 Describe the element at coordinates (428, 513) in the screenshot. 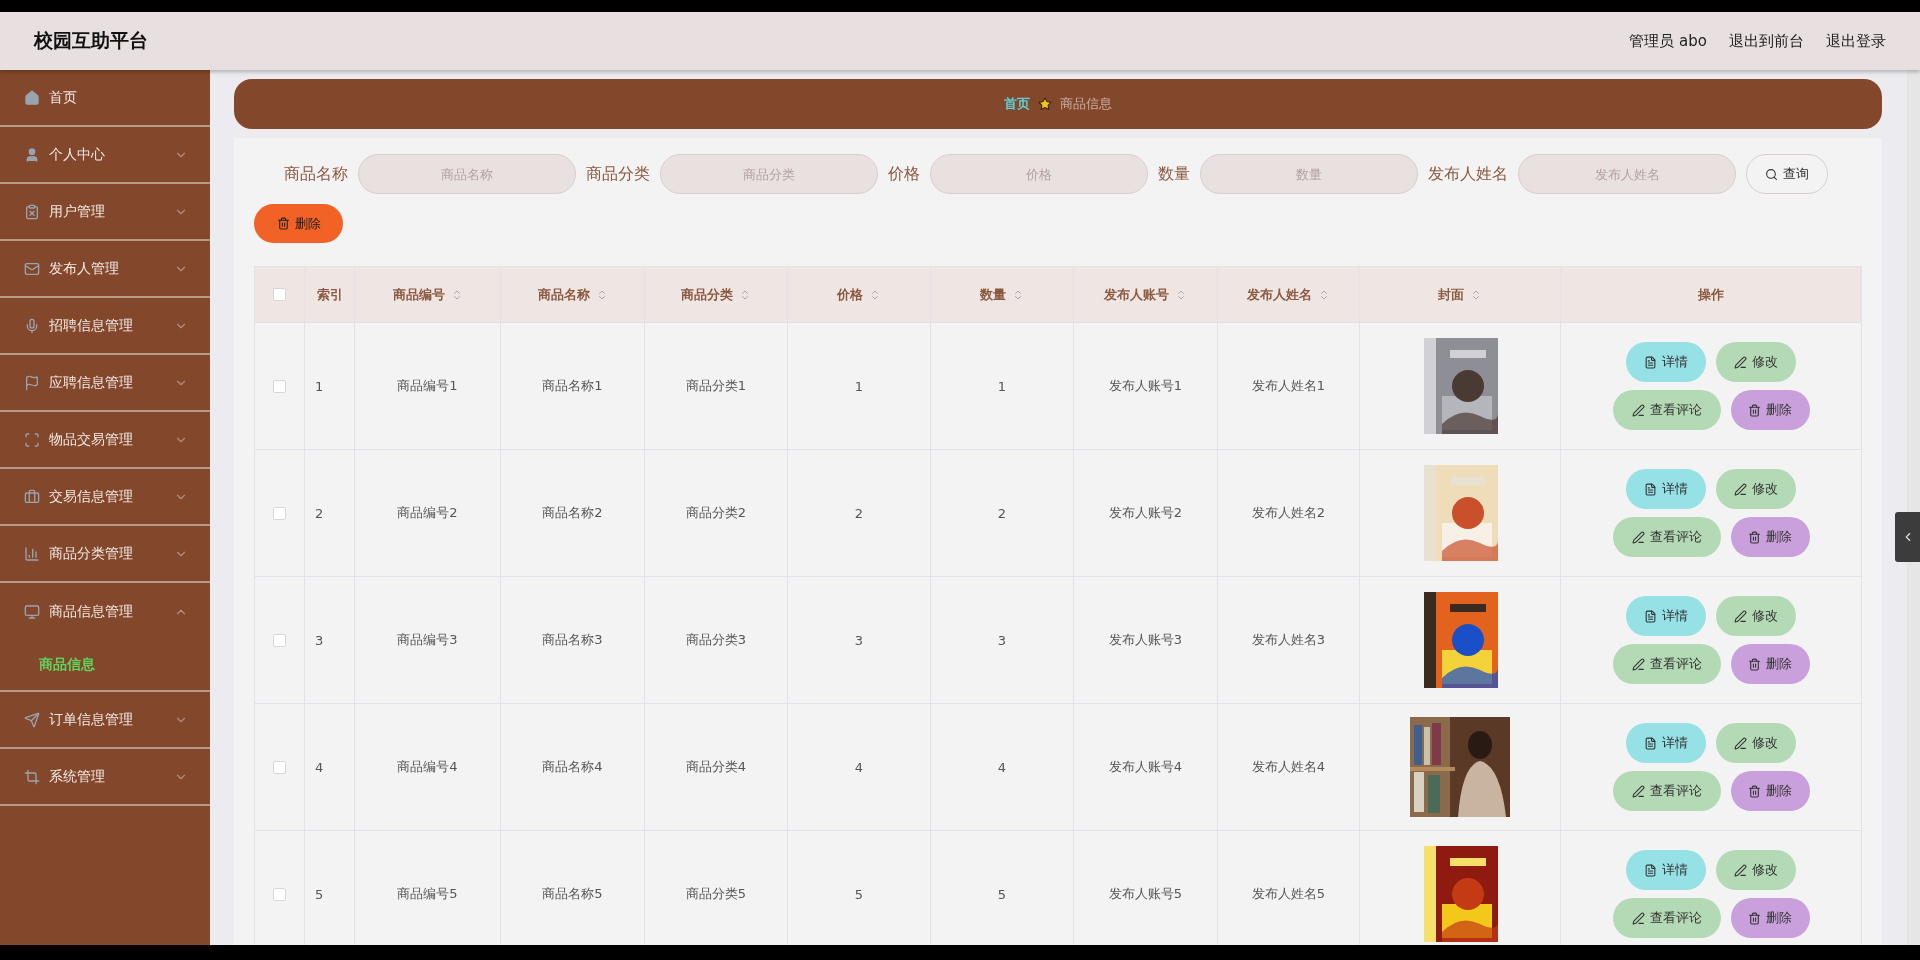

I see `table-cell: 商品编号2` at that location.